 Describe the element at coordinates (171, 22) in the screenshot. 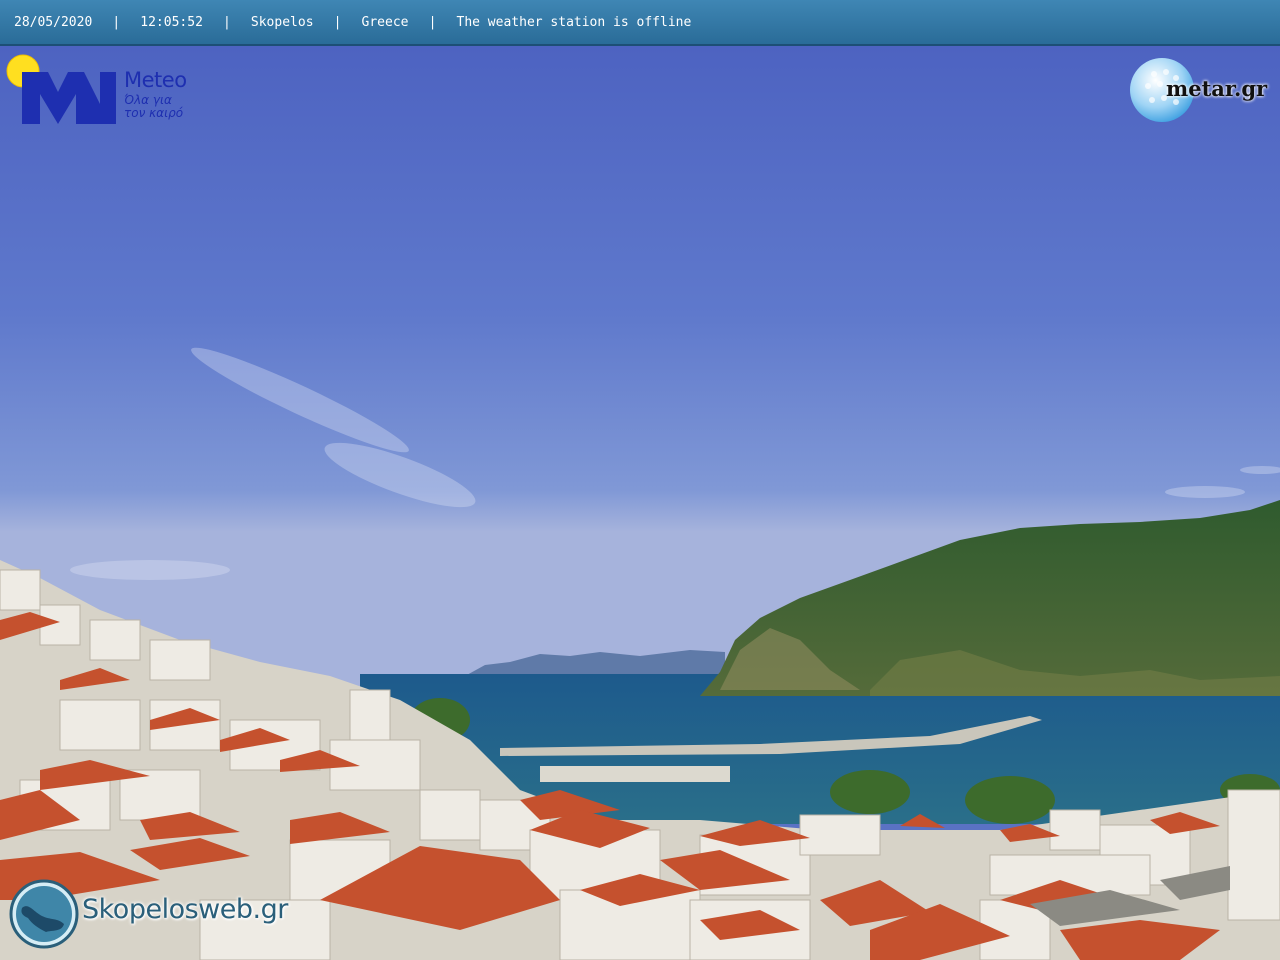

I see `time-text: 12:05:52` at that location.